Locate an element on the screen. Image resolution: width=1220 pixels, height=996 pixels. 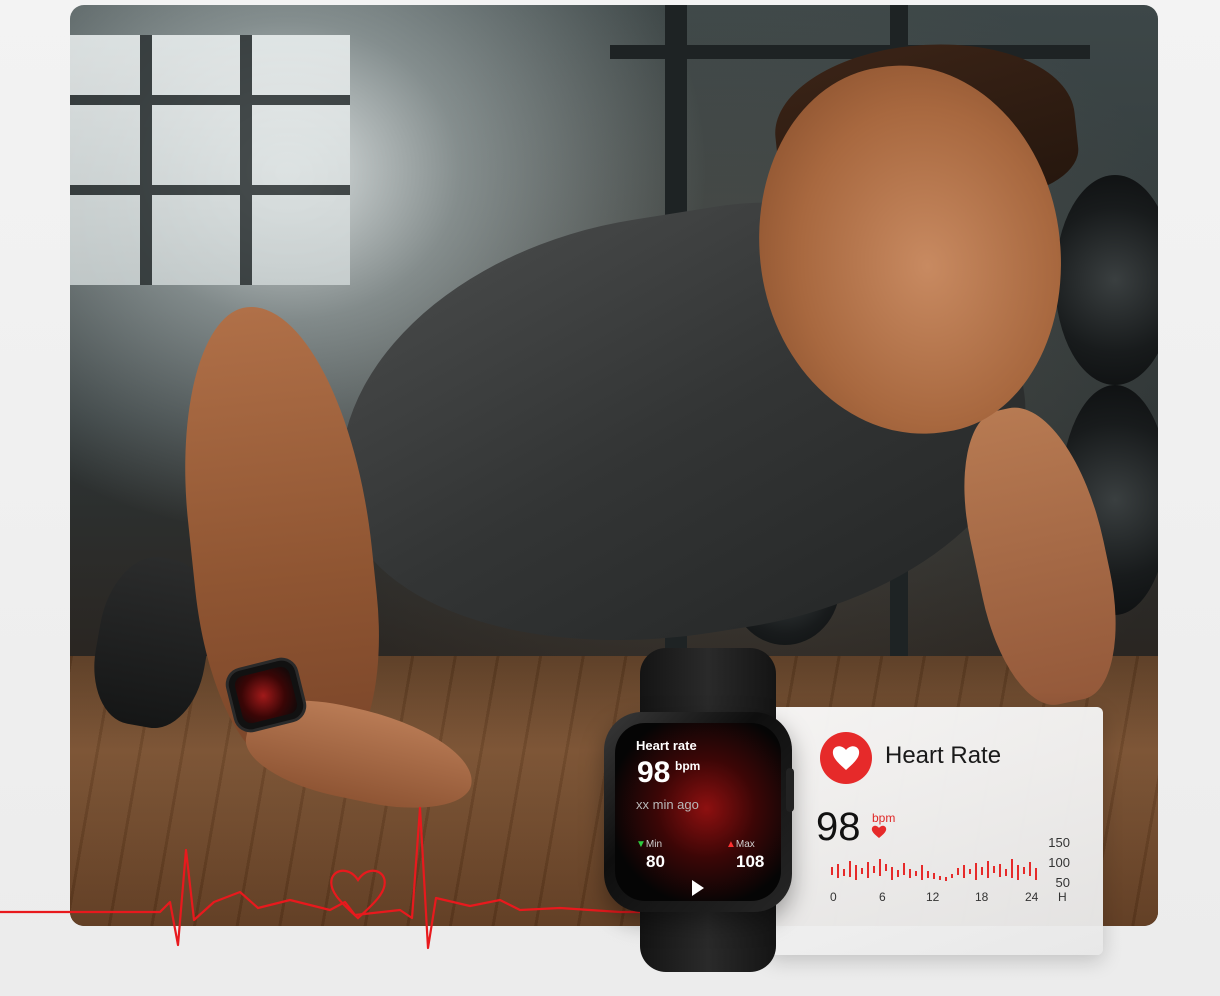
card-bpm-unit: bpm is located at coordinates (884, 818).